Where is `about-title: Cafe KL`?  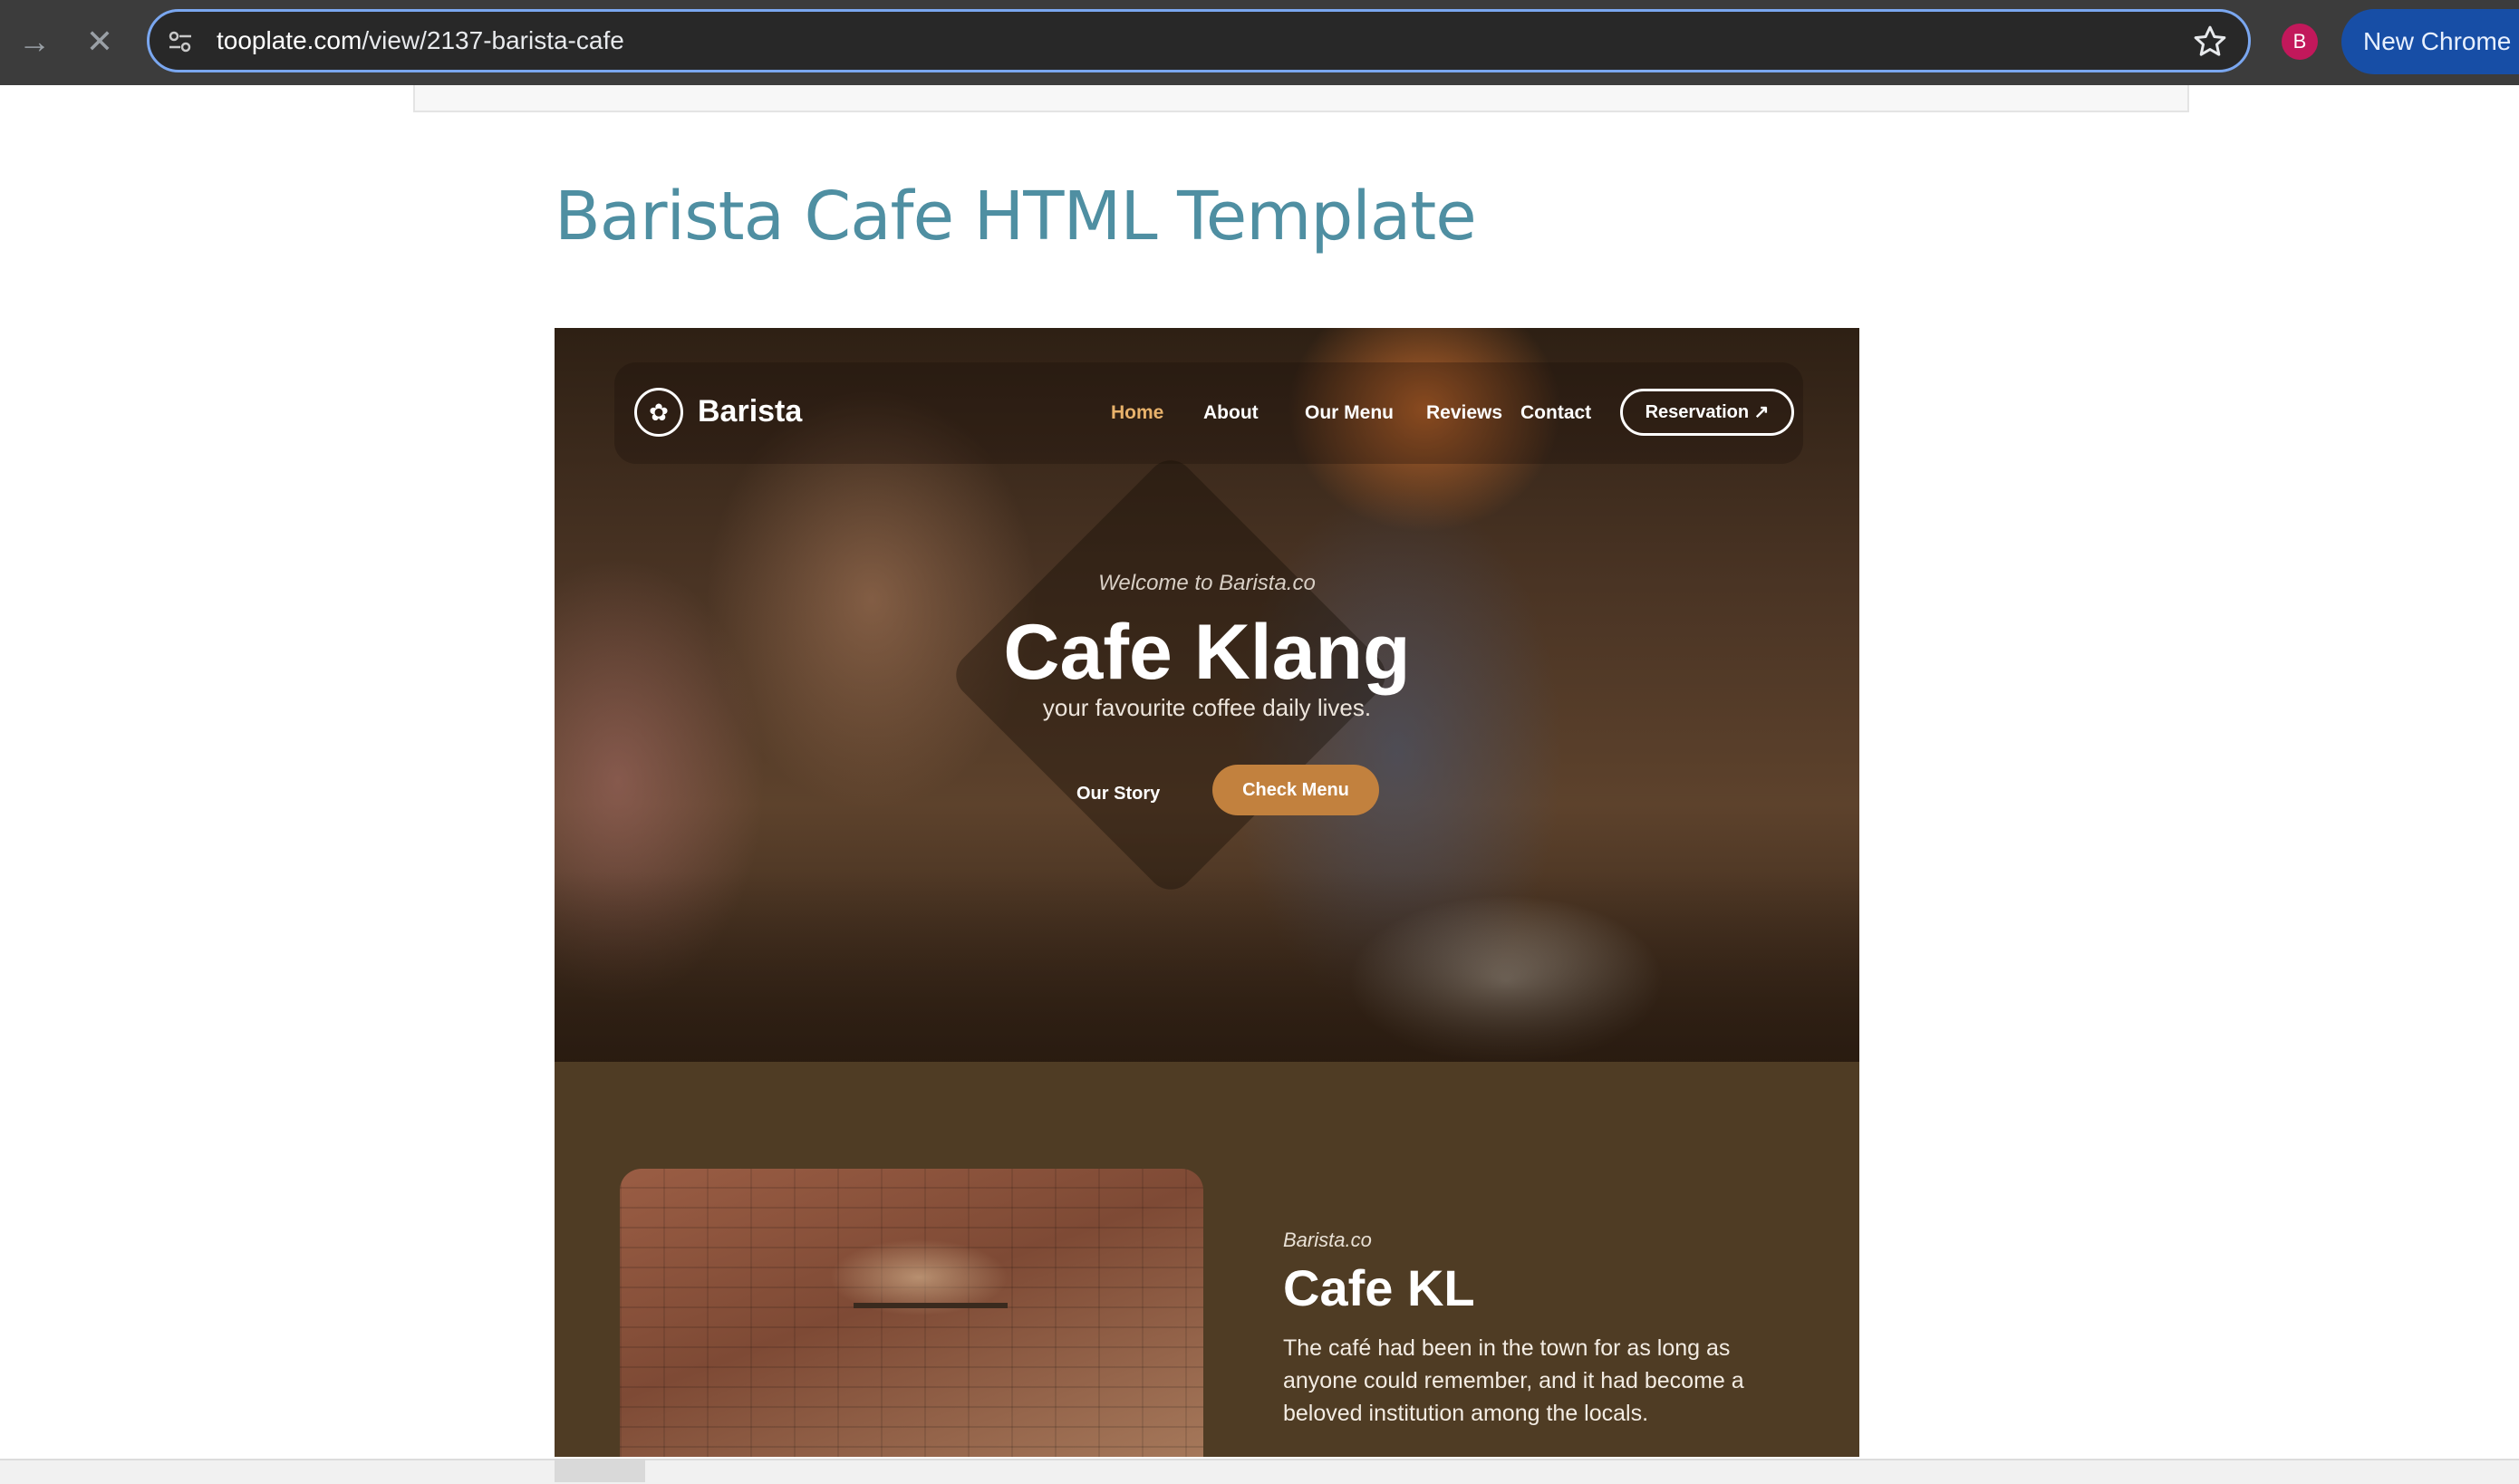 about-title: Cafe KL is located at coordinates (1379, 1287).